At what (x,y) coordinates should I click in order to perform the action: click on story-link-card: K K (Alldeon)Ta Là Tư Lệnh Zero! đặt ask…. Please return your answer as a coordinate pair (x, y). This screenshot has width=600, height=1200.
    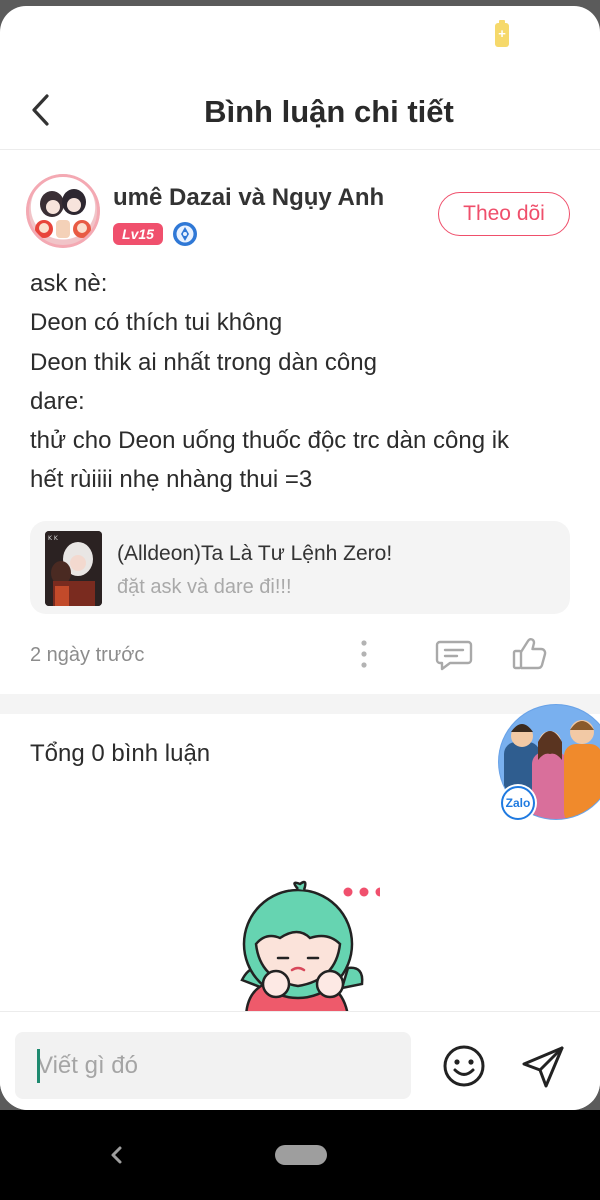
    Looking at the image, I should click on (300, 567).